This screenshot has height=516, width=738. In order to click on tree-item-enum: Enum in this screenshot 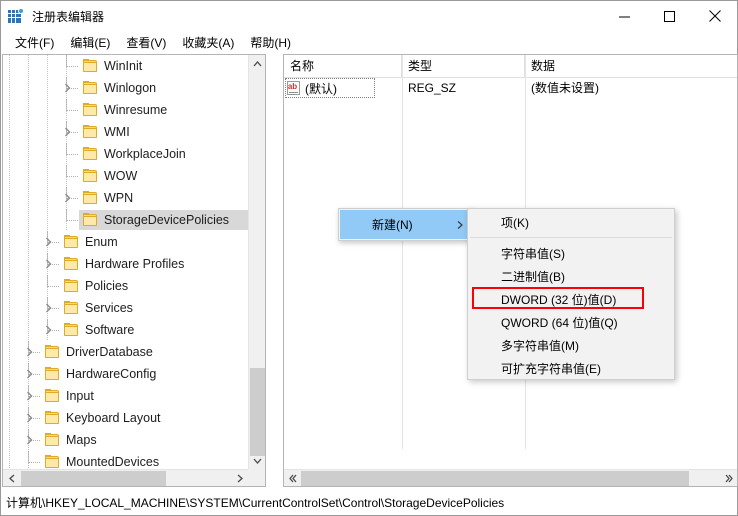, I will do `click(125, 242)`.